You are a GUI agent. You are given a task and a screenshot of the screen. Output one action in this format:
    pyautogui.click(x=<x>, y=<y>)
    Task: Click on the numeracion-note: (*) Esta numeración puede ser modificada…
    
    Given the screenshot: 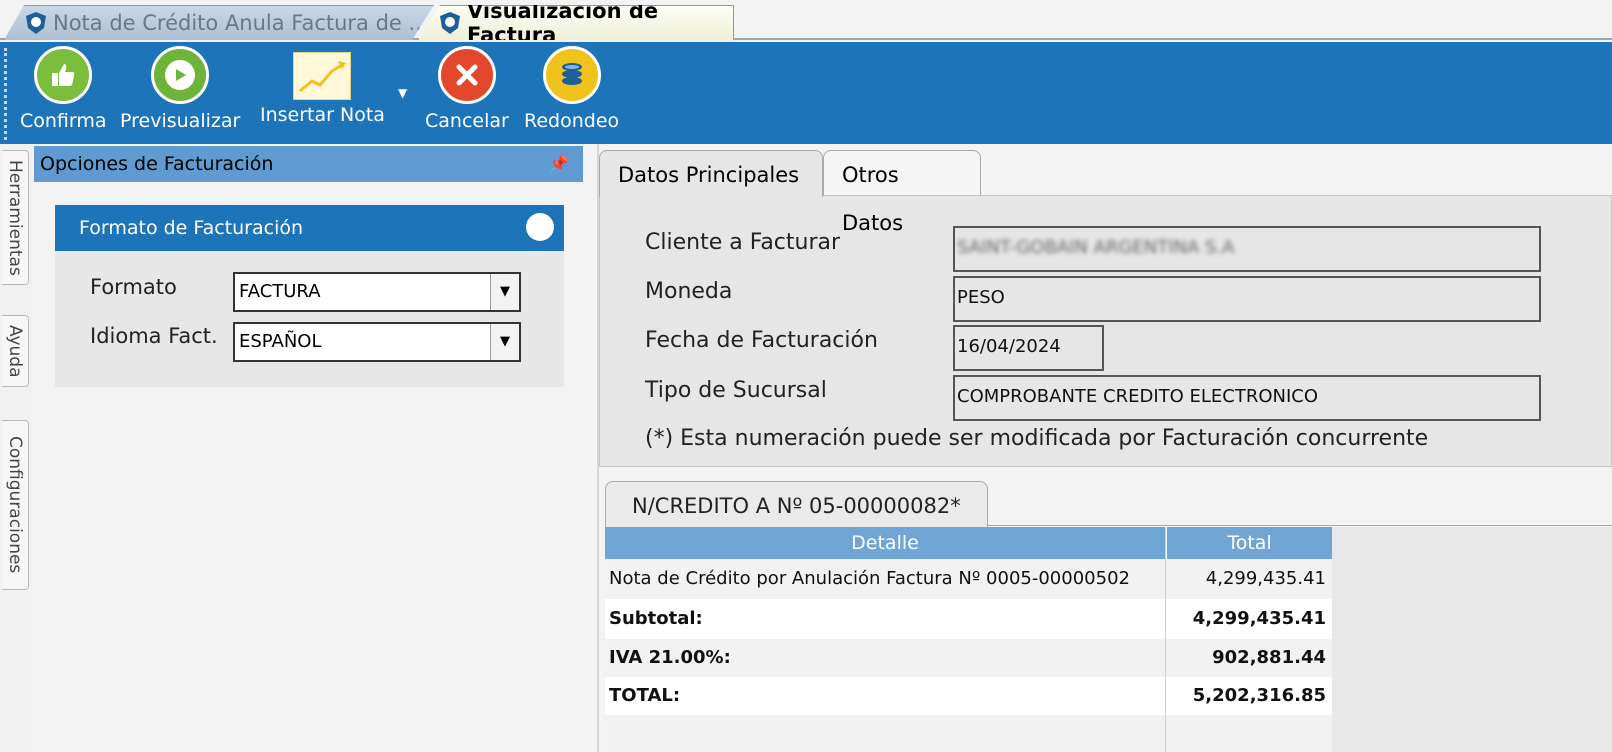 What is the action you would take?
    pyautogui.click(x=1037, y=438)
    